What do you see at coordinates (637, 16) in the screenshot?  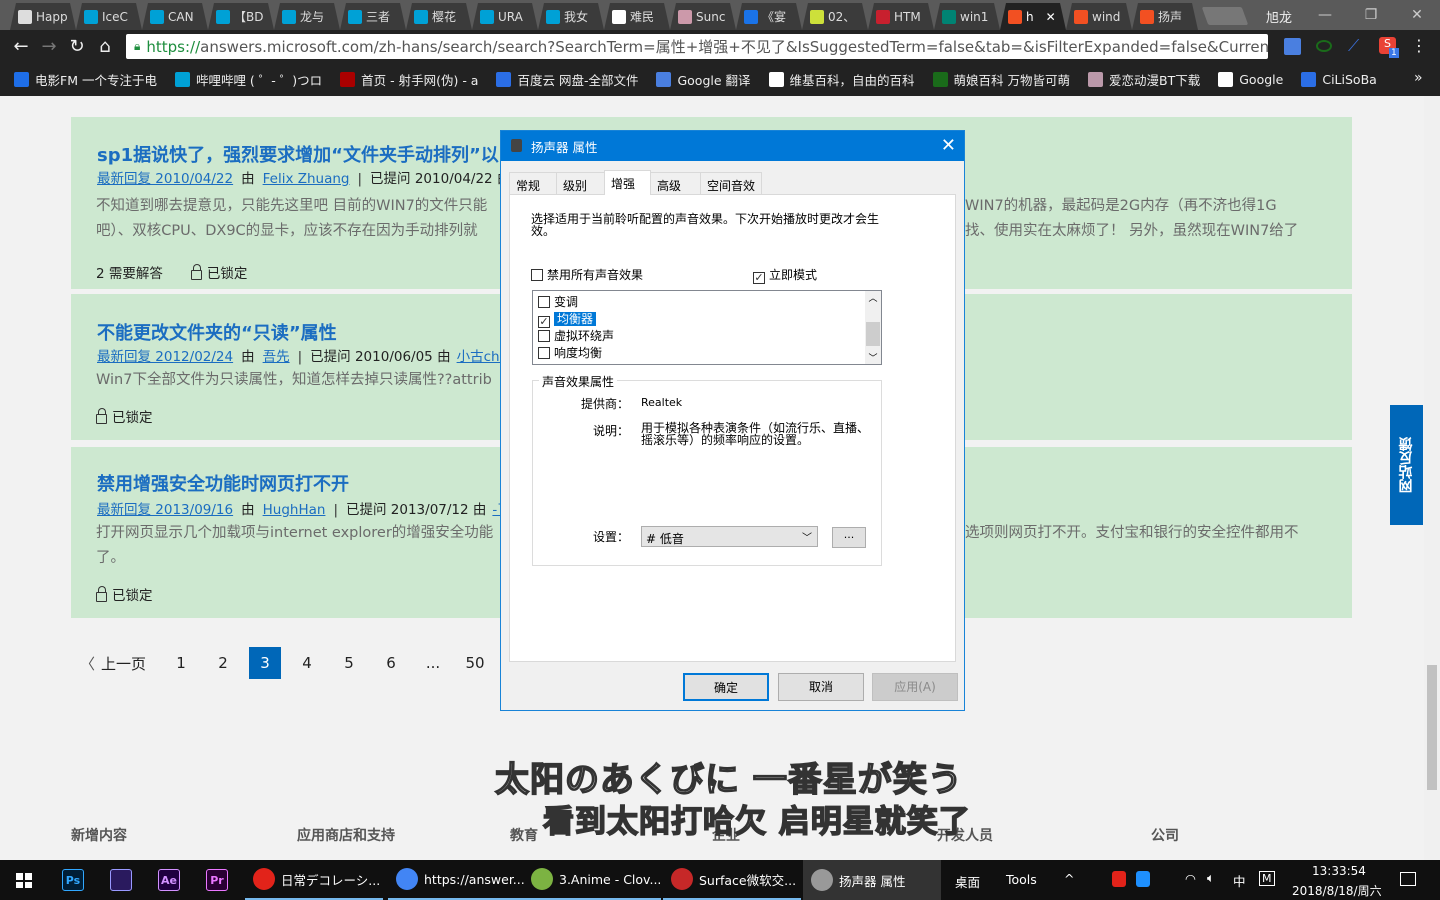 I see `browser-tab: 难民` at bounding box center [637, 16].